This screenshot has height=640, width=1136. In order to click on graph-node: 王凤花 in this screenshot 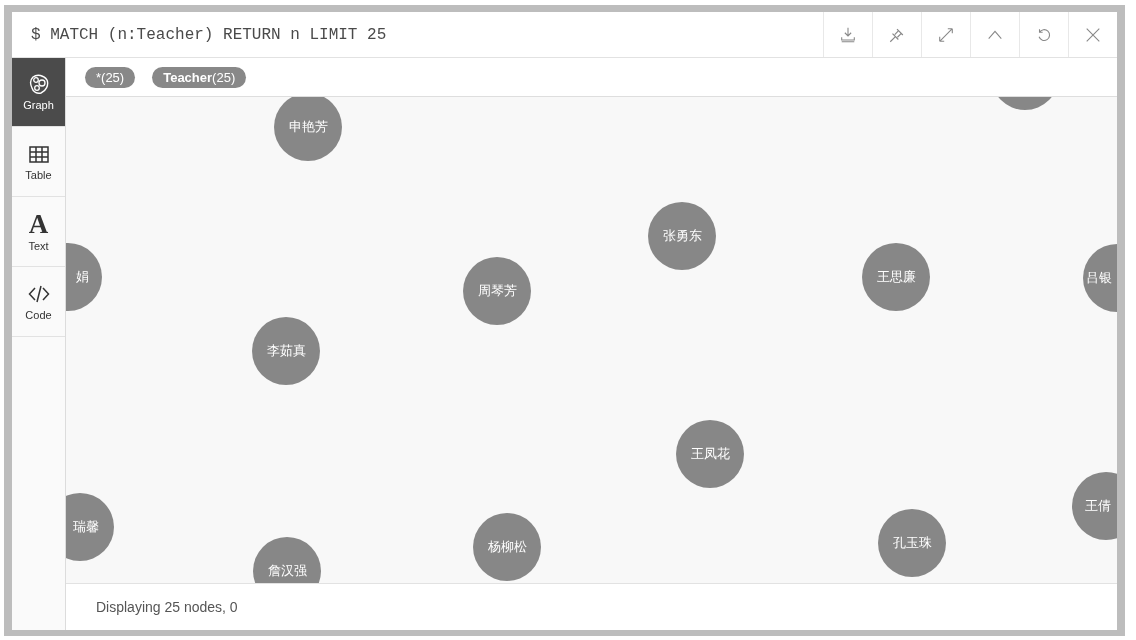, I will do `click(710, 454)`.